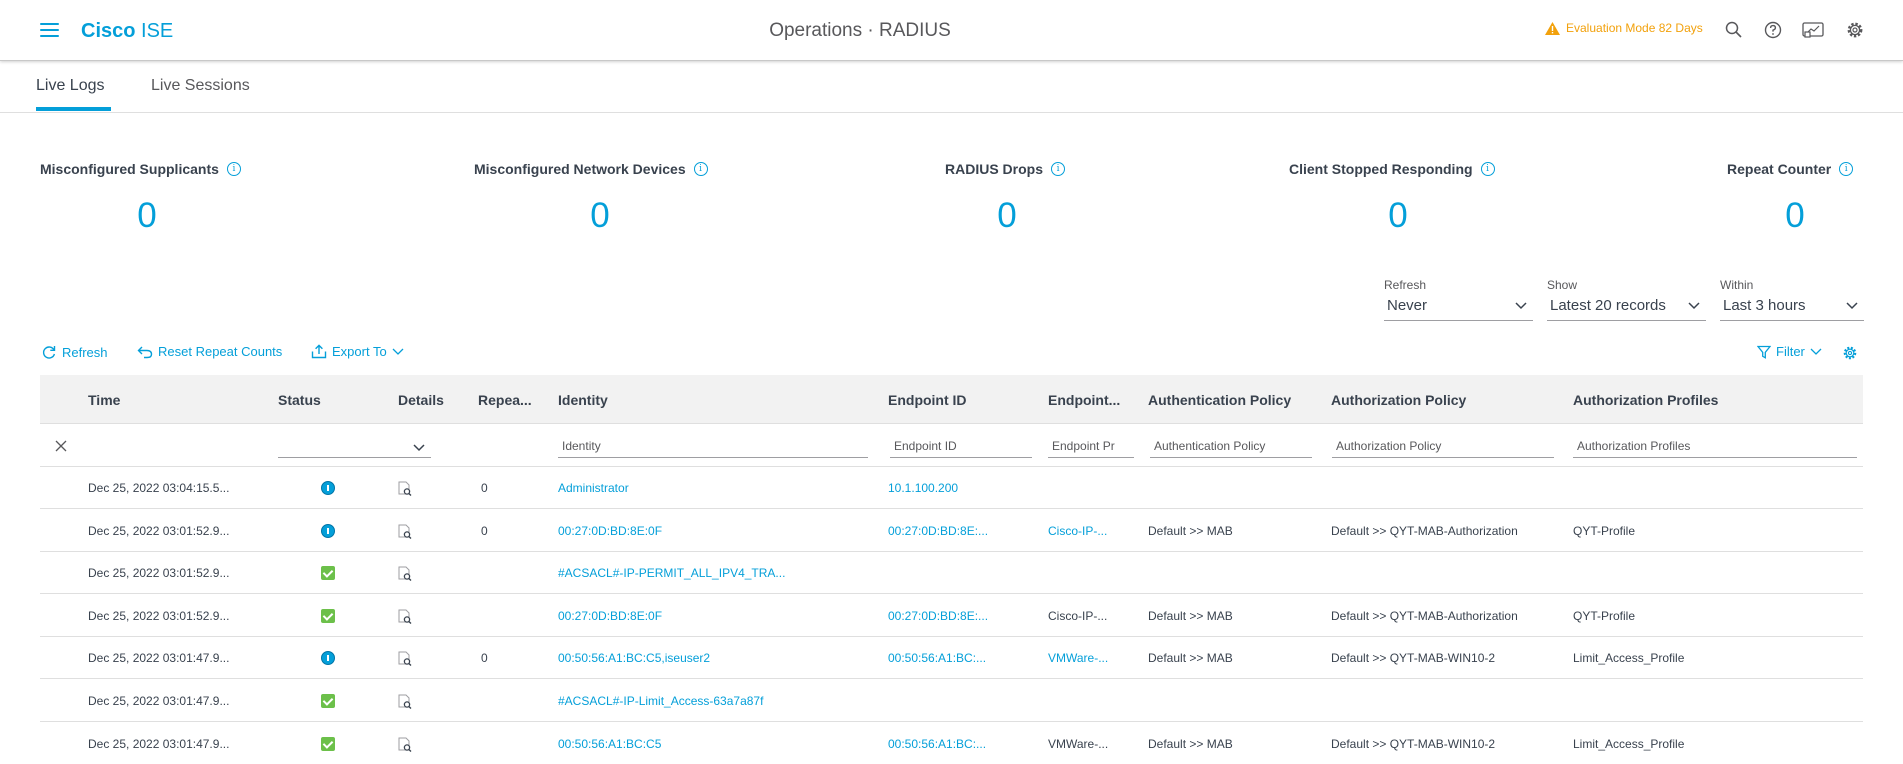 This screenshot has height=764, width=1903. I want to click on chevron-down-icon, so click(1521, 306).